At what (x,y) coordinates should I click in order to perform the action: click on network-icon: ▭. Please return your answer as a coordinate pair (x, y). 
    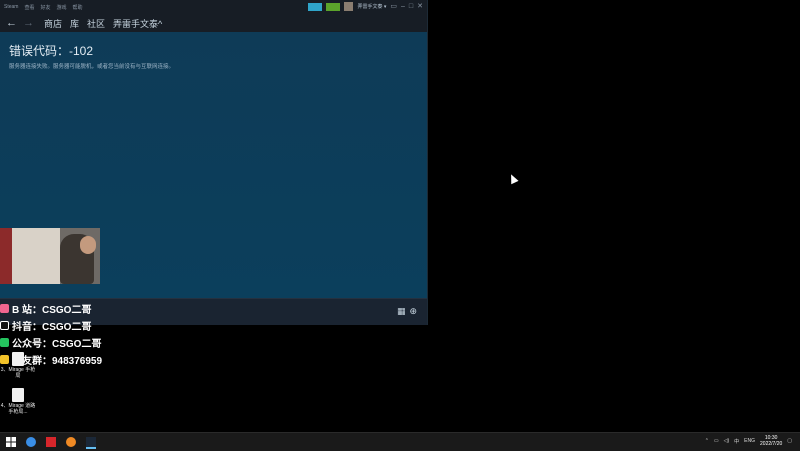
    Looking at the image, I should click on (716, 441).